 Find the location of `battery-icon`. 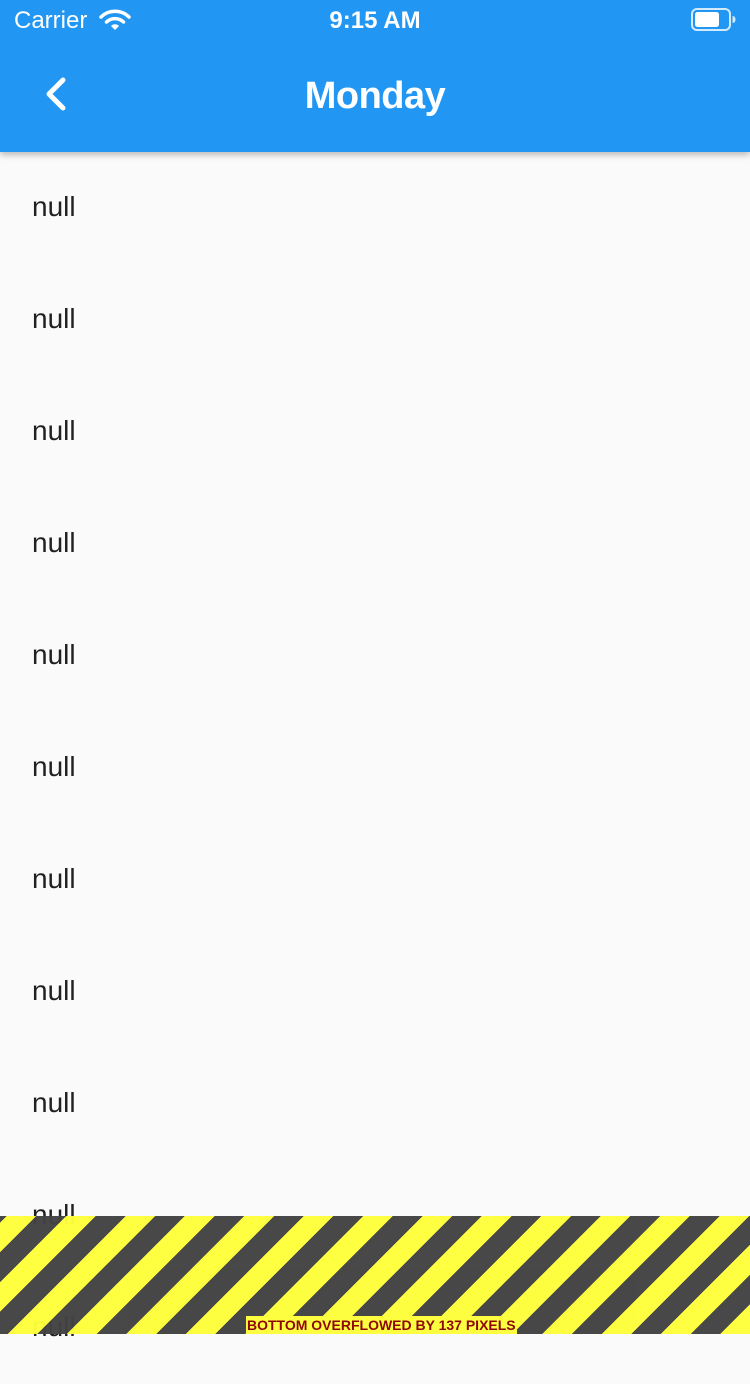

battery-icon is located at coordinates (714, 20).